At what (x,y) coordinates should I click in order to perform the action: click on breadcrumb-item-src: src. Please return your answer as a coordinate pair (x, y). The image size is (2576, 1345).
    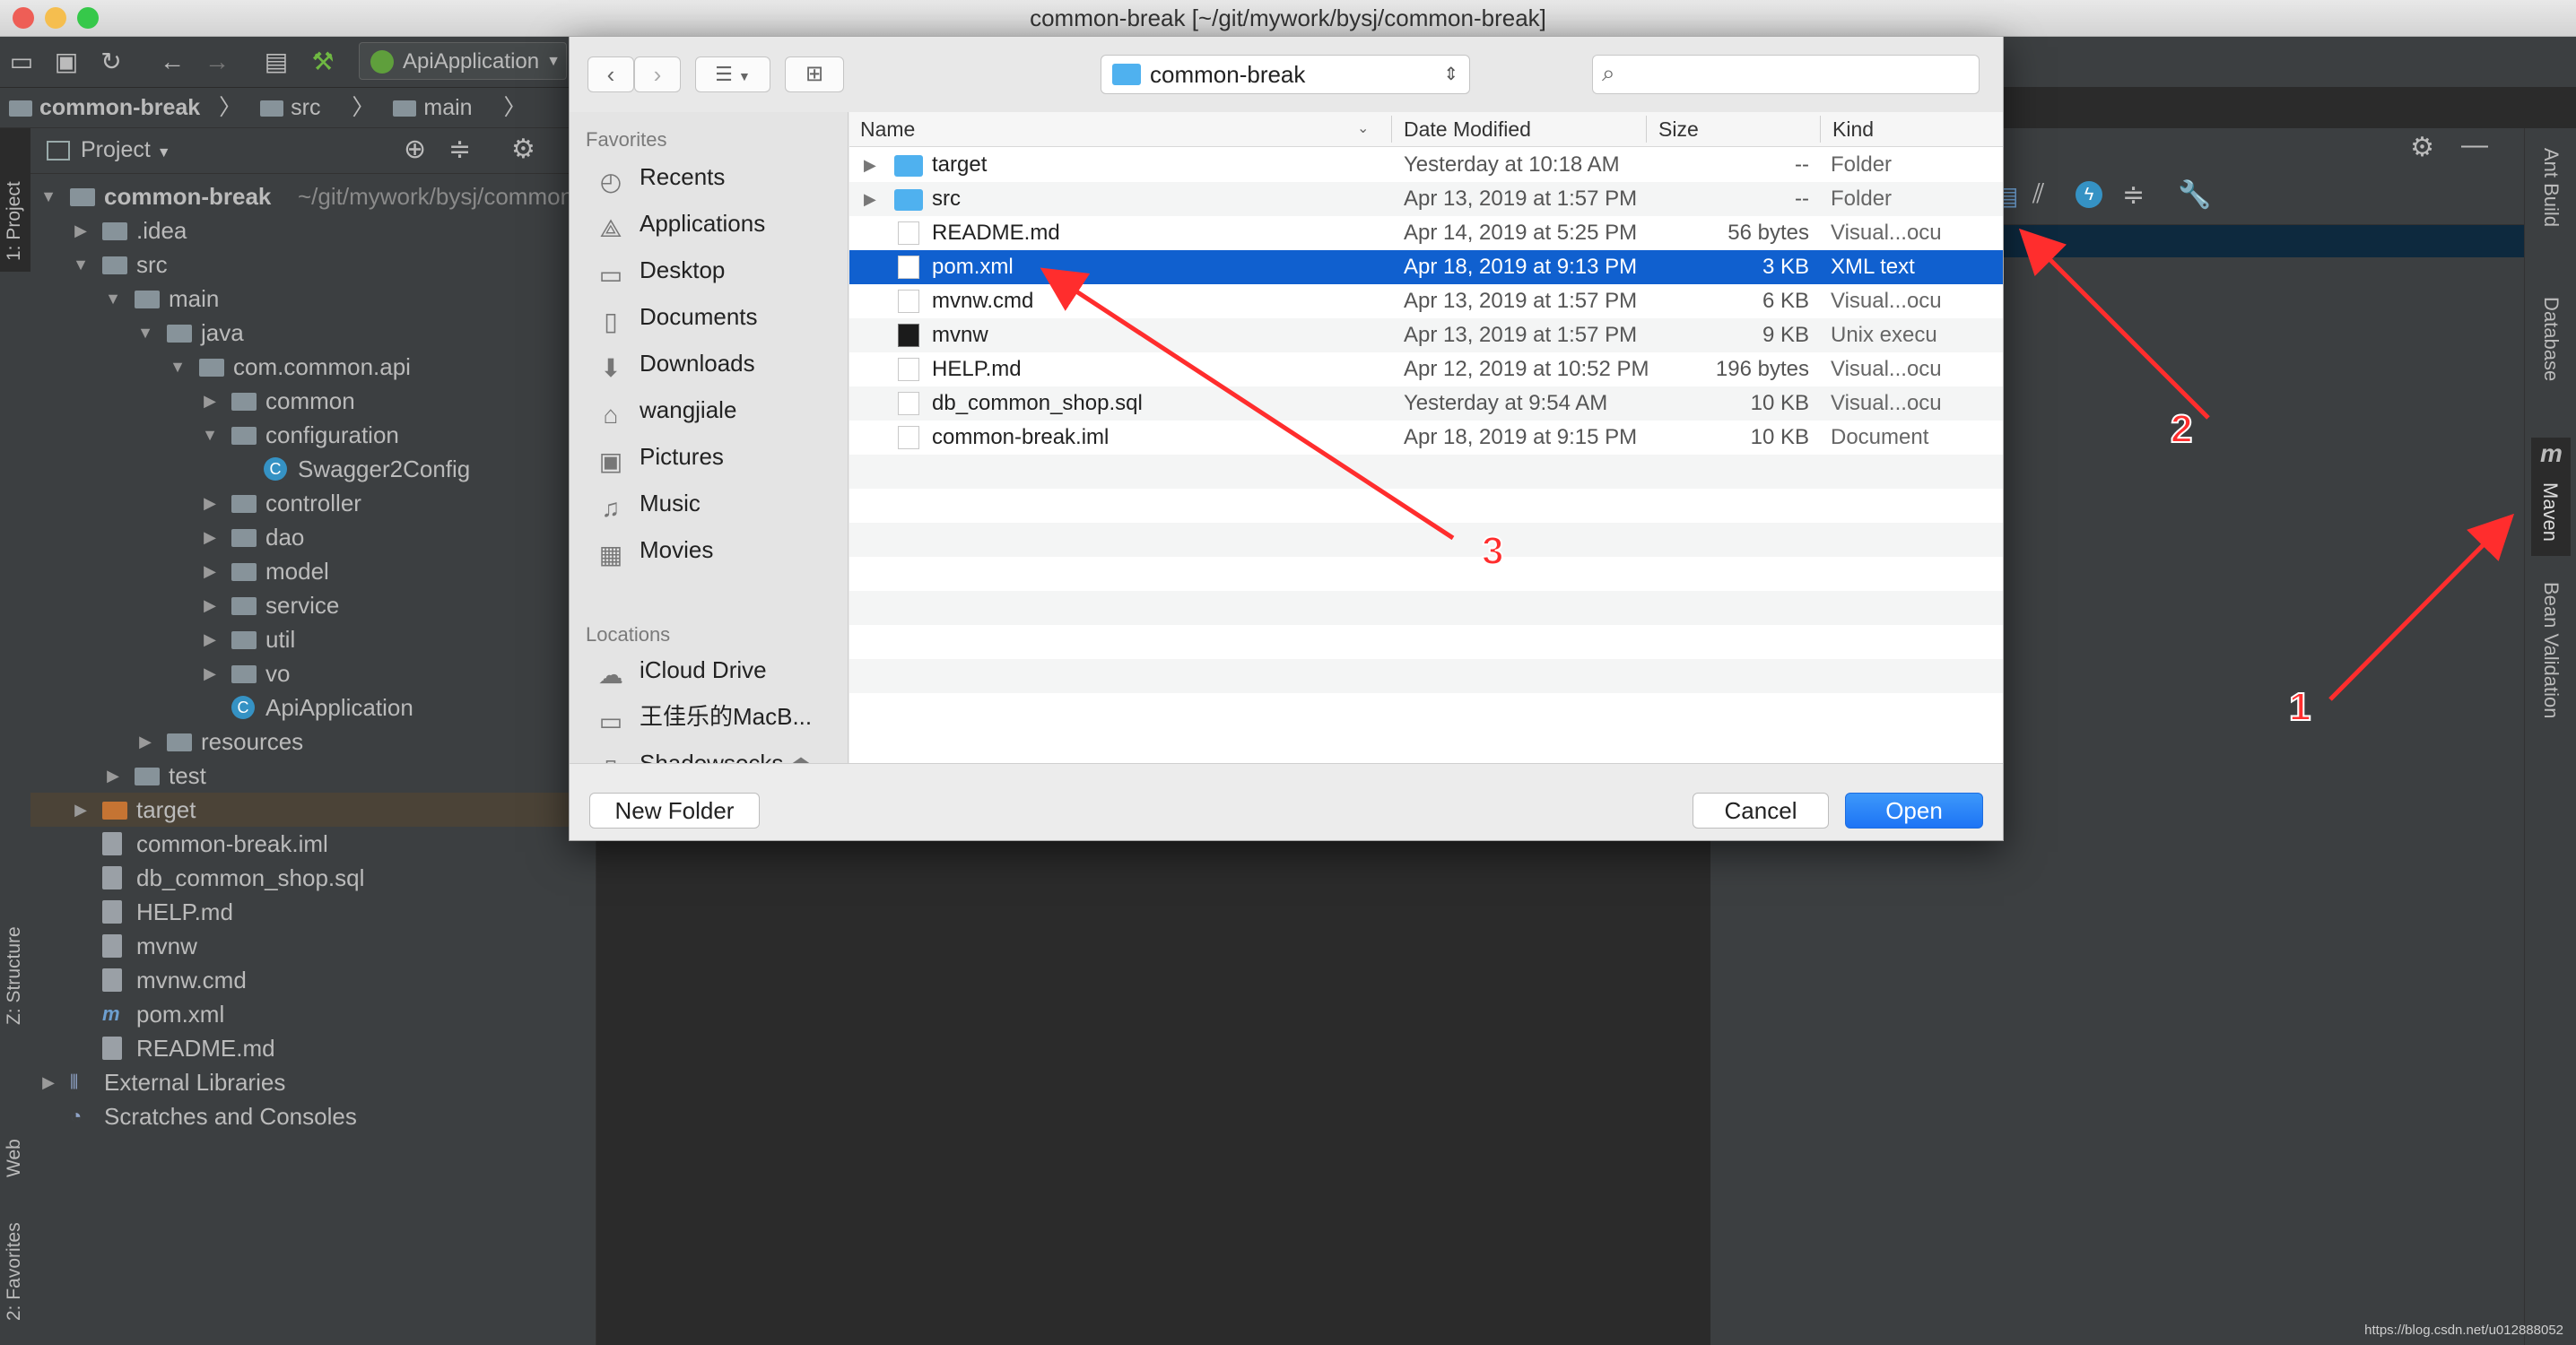
    Looking at the image, I should click on (296, 107).